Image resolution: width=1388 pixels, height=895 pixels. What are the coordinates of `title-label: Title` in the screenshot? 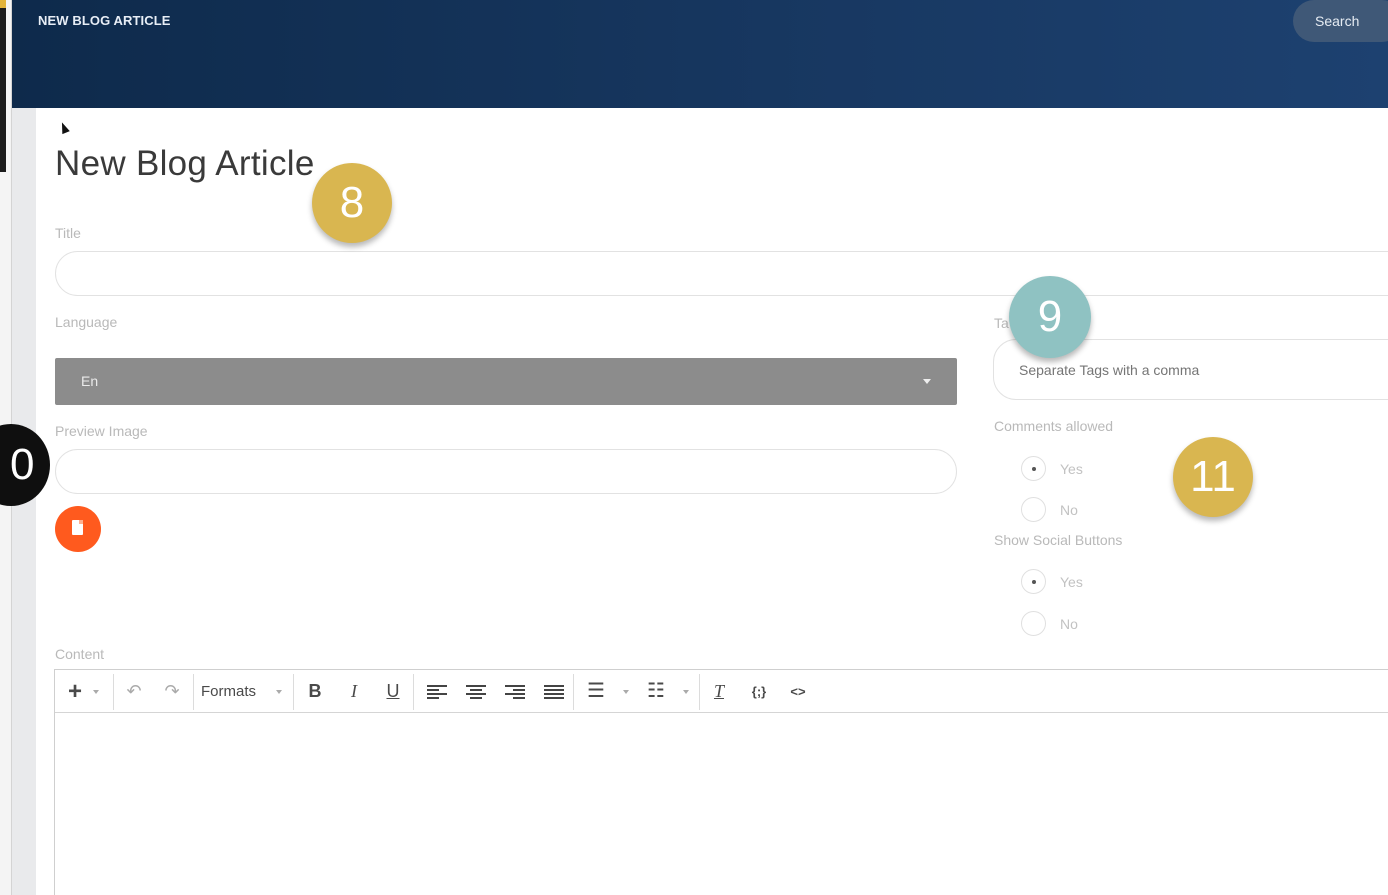 It's located at (68, 233).